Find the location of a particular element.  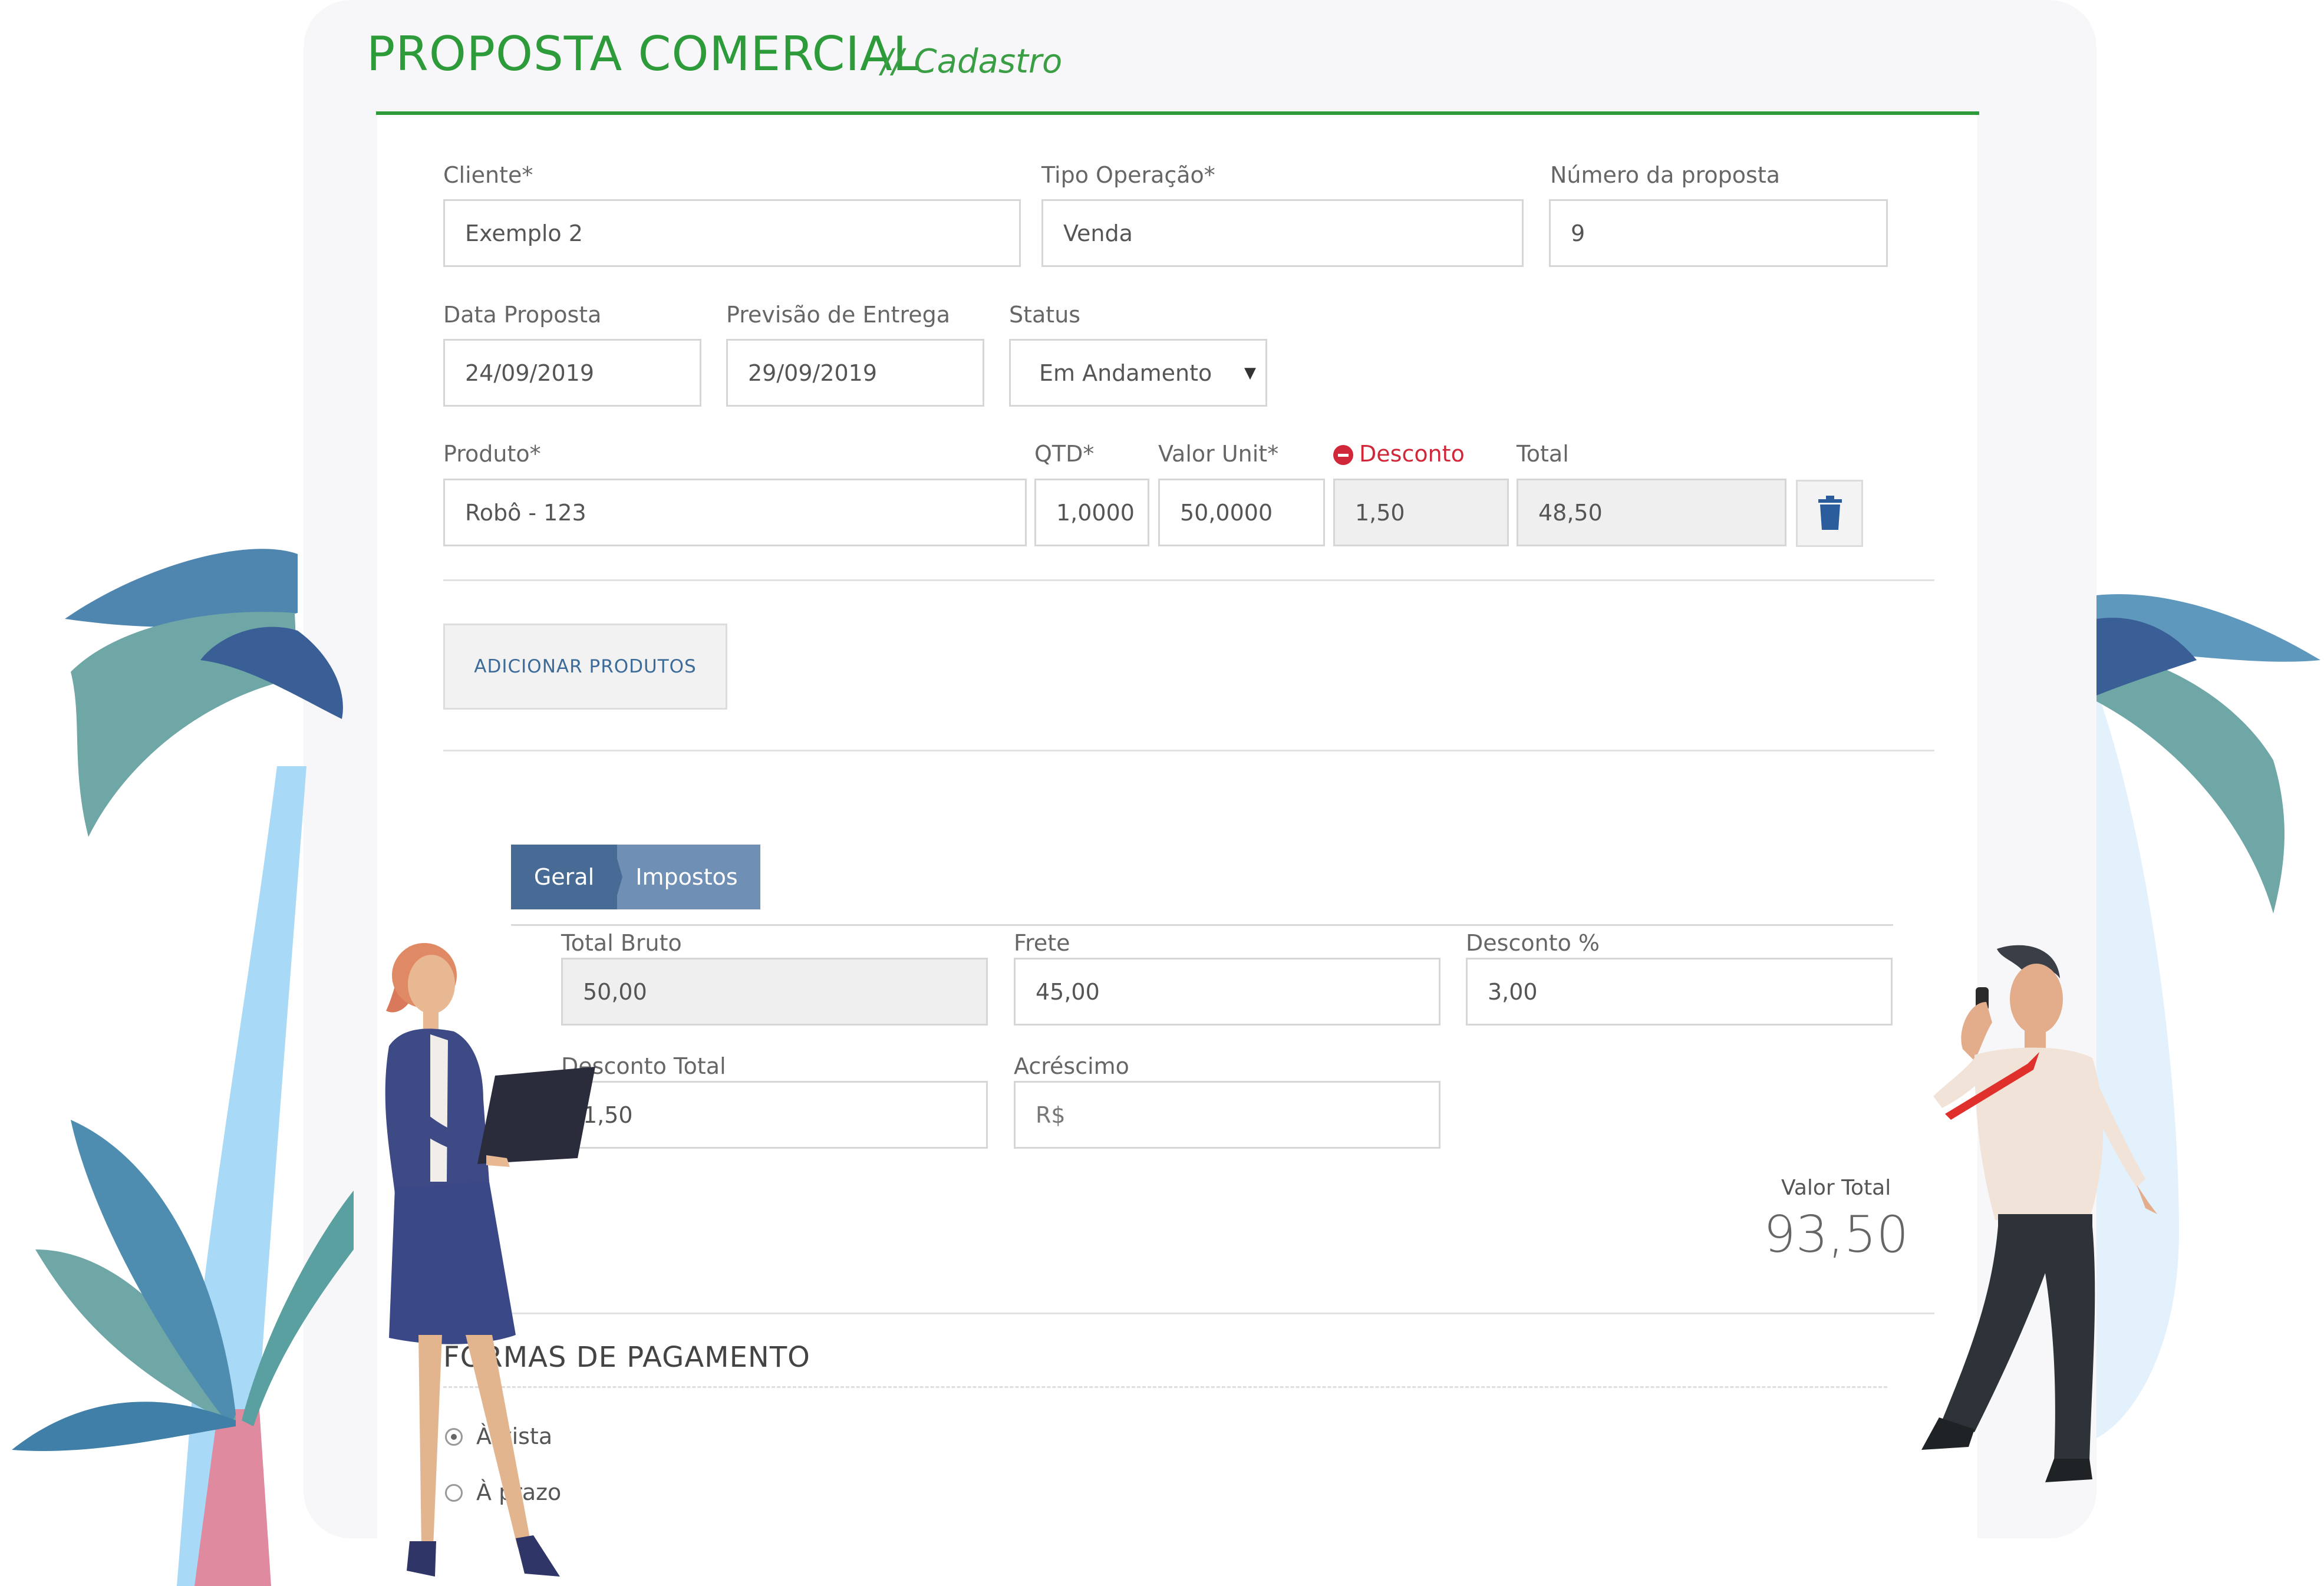

previsao-entrega-input: 29/09/2019 is located at coordinates (855, 373).